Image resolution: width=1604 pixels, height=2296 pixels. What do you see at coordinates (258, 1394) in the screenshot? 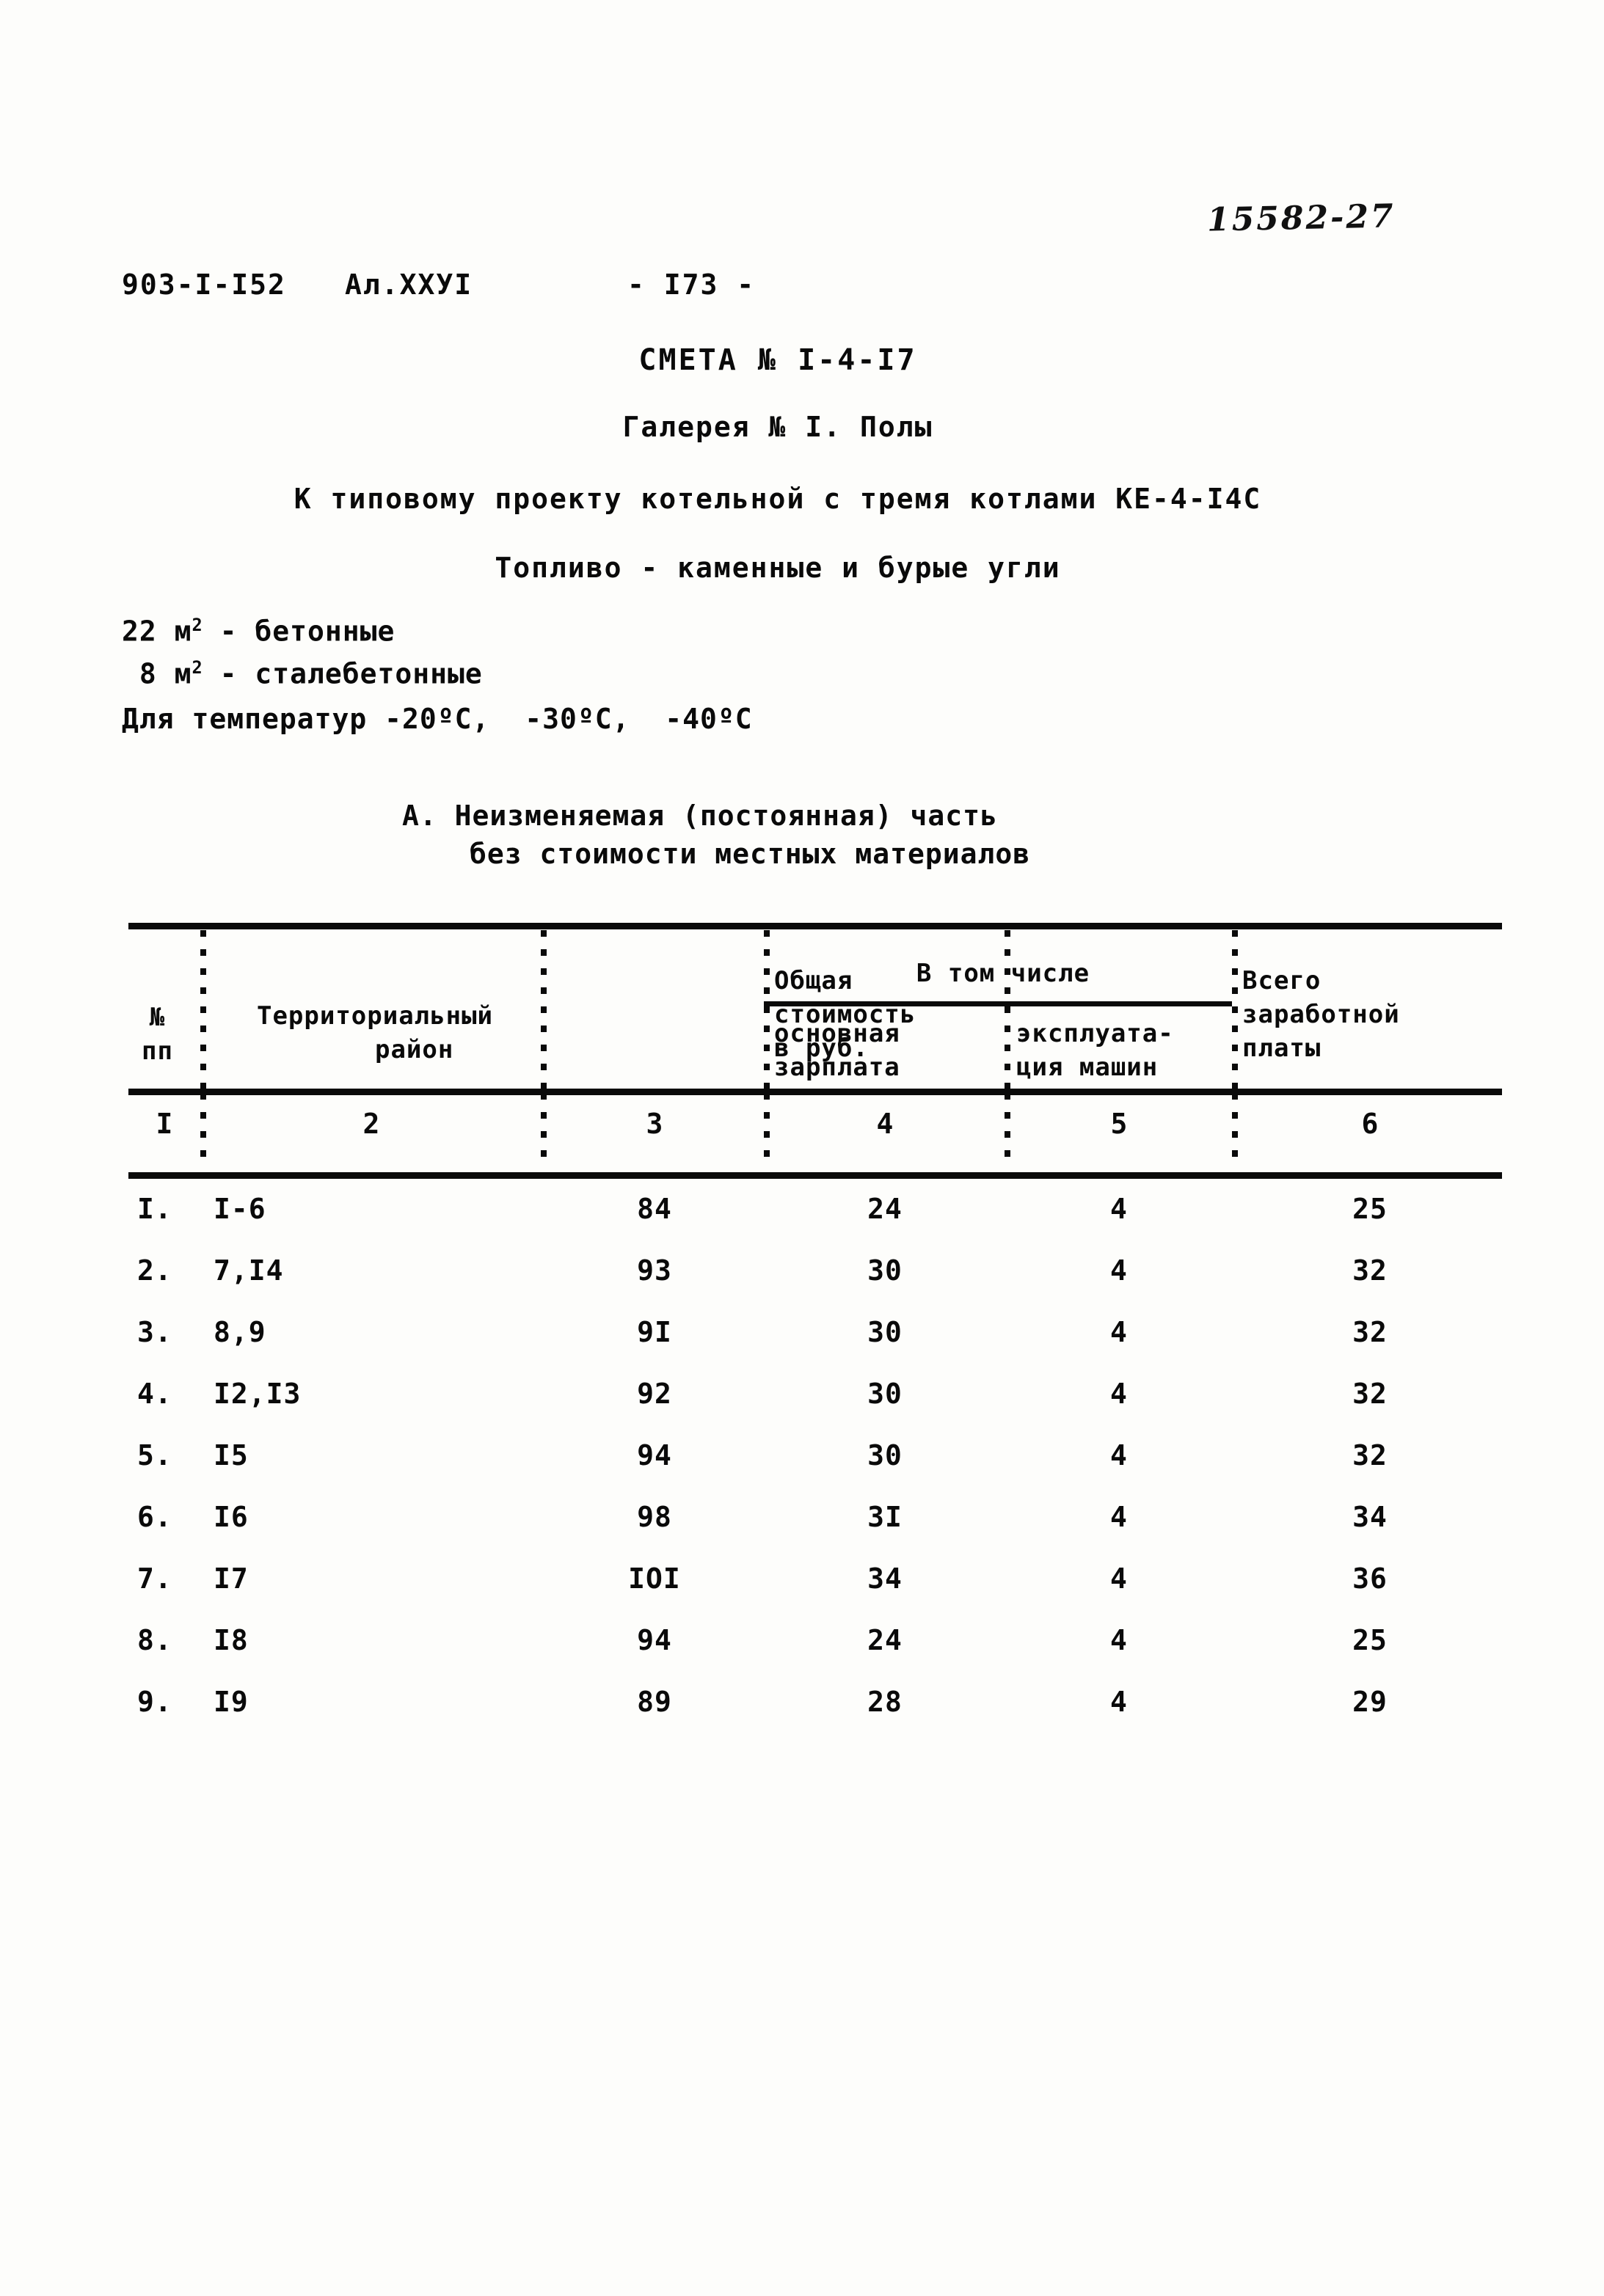
I see `row-territorial-region: I2,I3` at bounding box center [258, 1394].